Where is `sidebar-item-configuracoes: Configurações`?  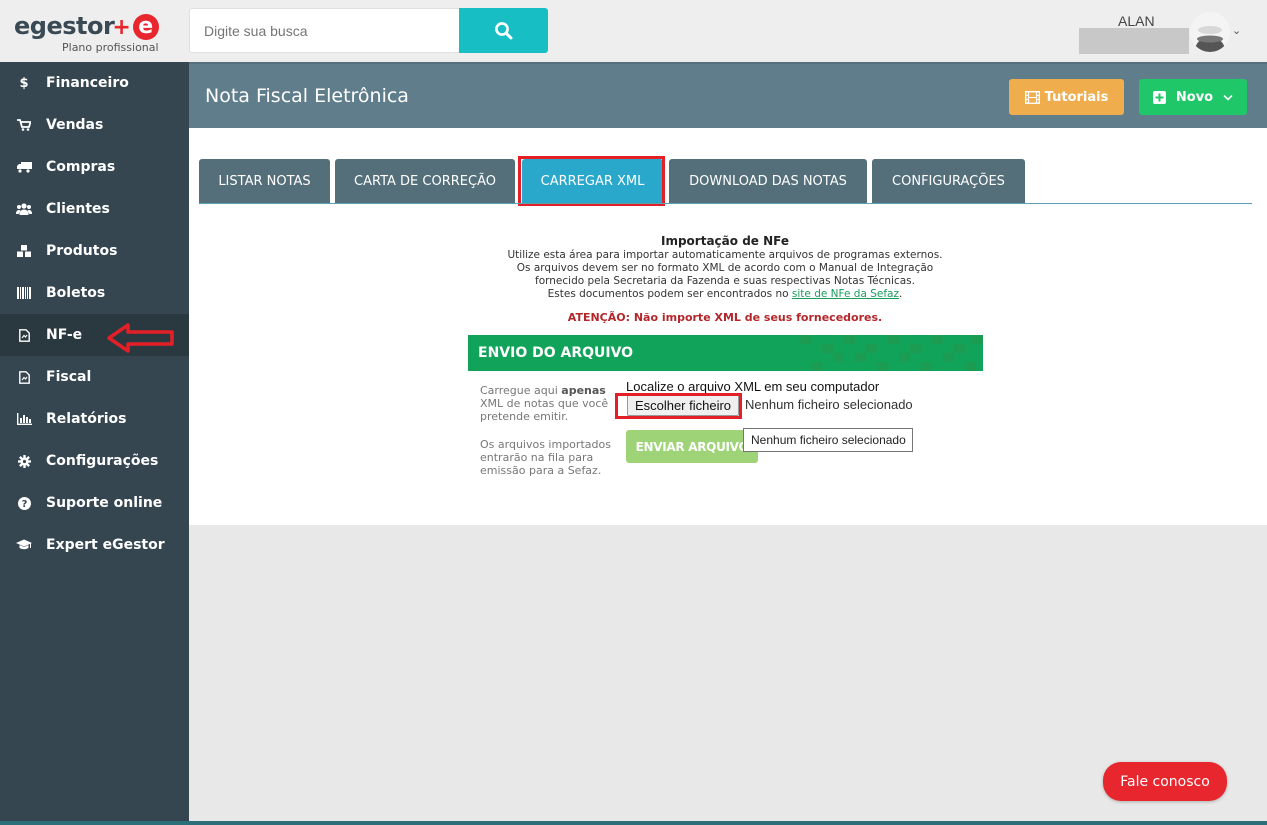 sidebar-item-configuracoes: Configurações is located at coordinates (94, 461).